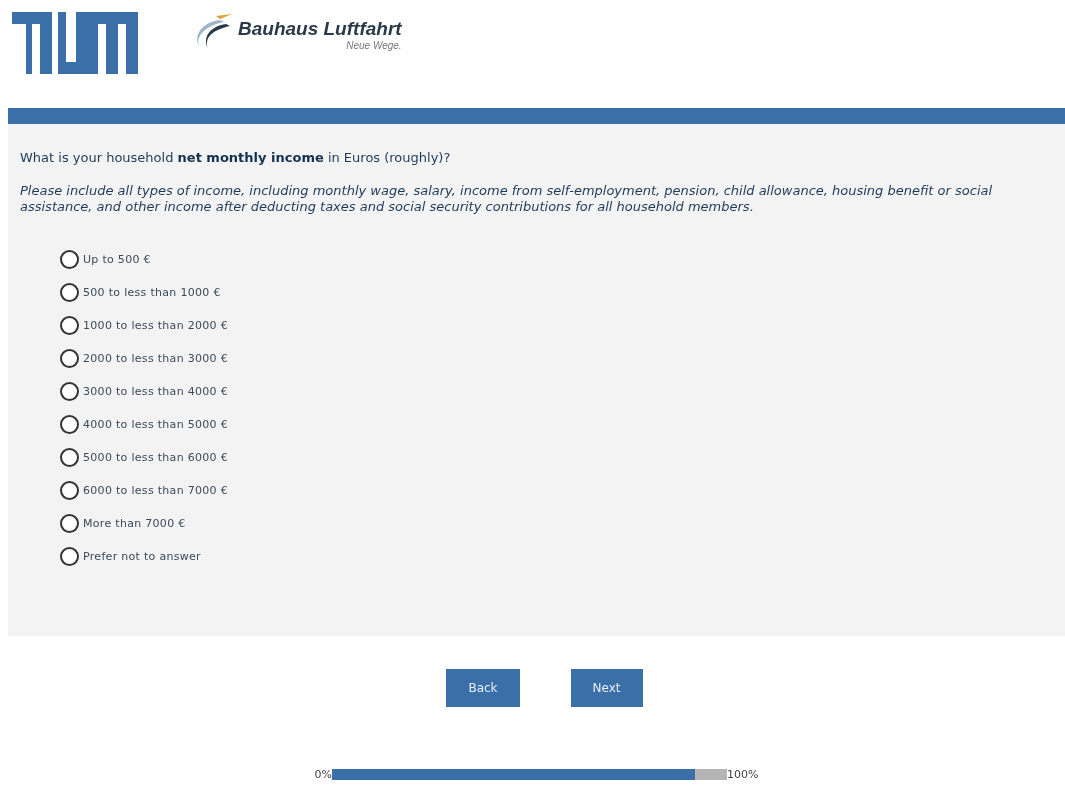  What do you see at coordinates (606, 688) in the screenshot?
I see `next-button: Next` at bounding box center [606, 688].